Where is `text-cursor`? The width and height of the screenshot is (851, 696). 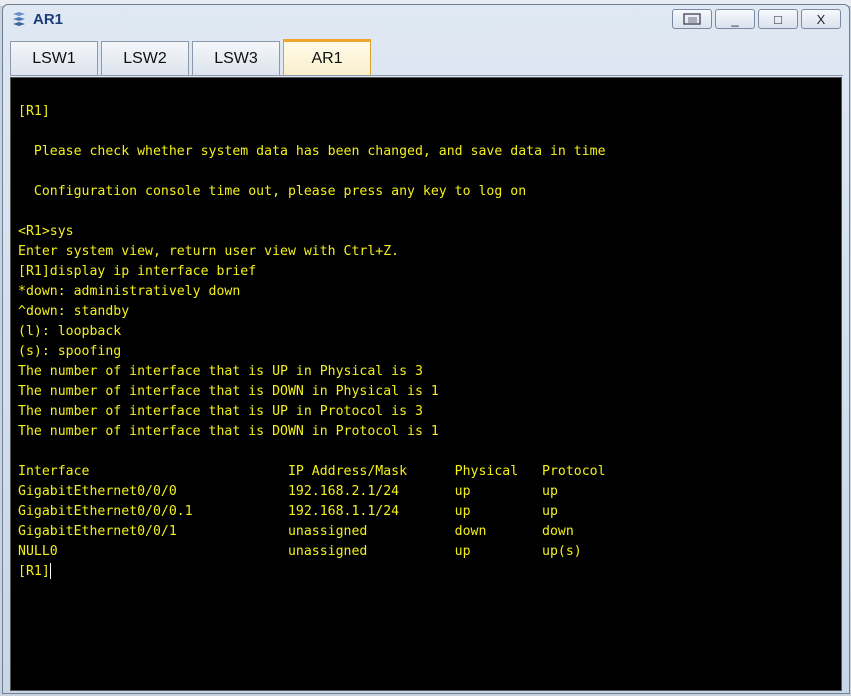 text-cursor is located at coordinates (50, 571).